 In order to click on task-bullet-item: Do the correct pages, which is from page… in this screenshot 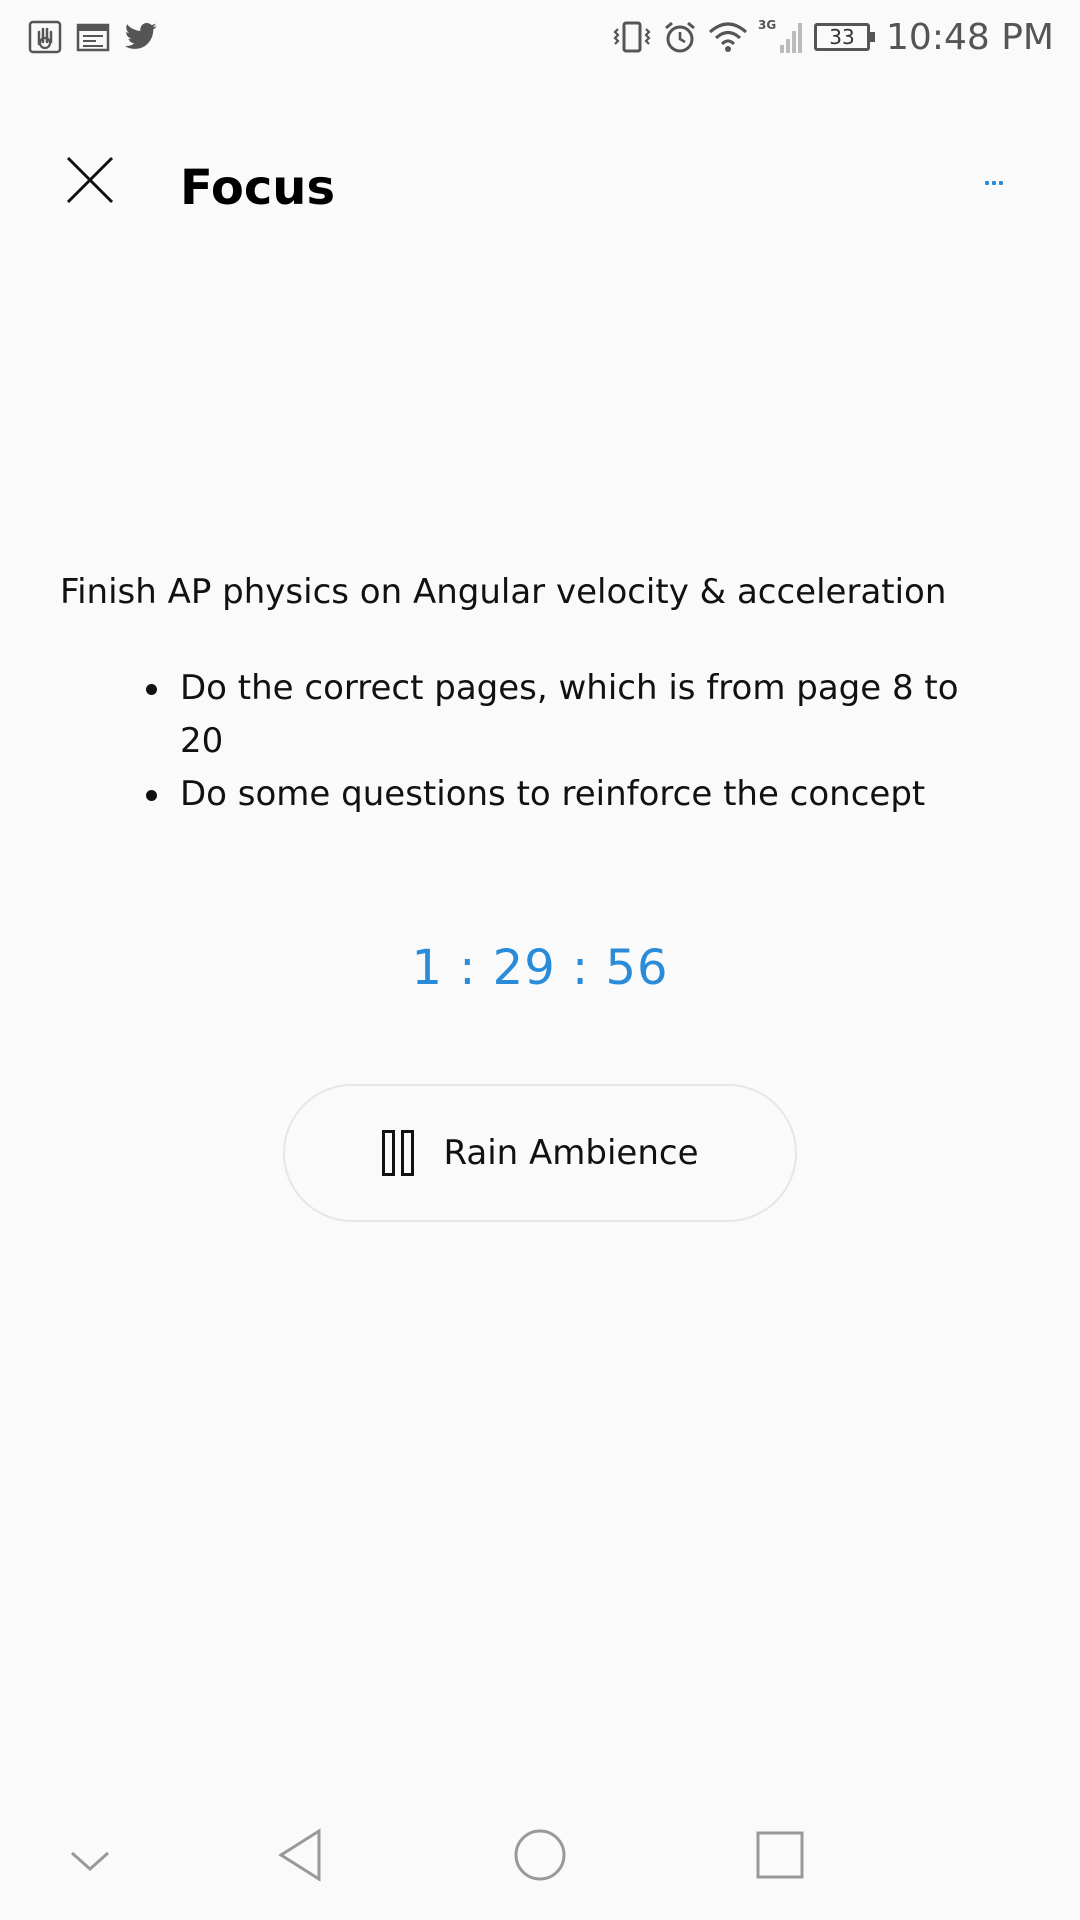, I will do `click(570, 715)`.